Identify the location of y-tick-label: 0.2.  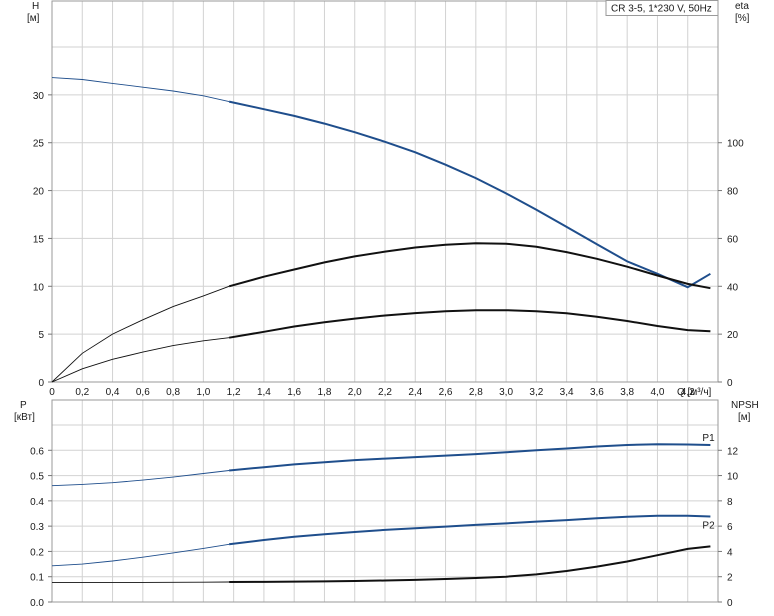
(37, 552).